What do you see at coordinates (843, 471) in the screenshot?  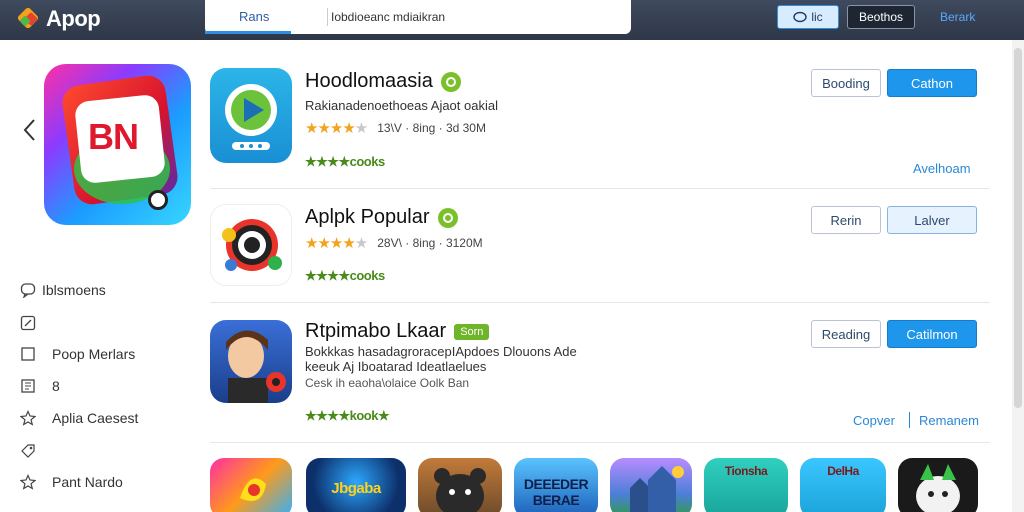 I see `tile-label: DelHa` at bounding box center [843, 471].